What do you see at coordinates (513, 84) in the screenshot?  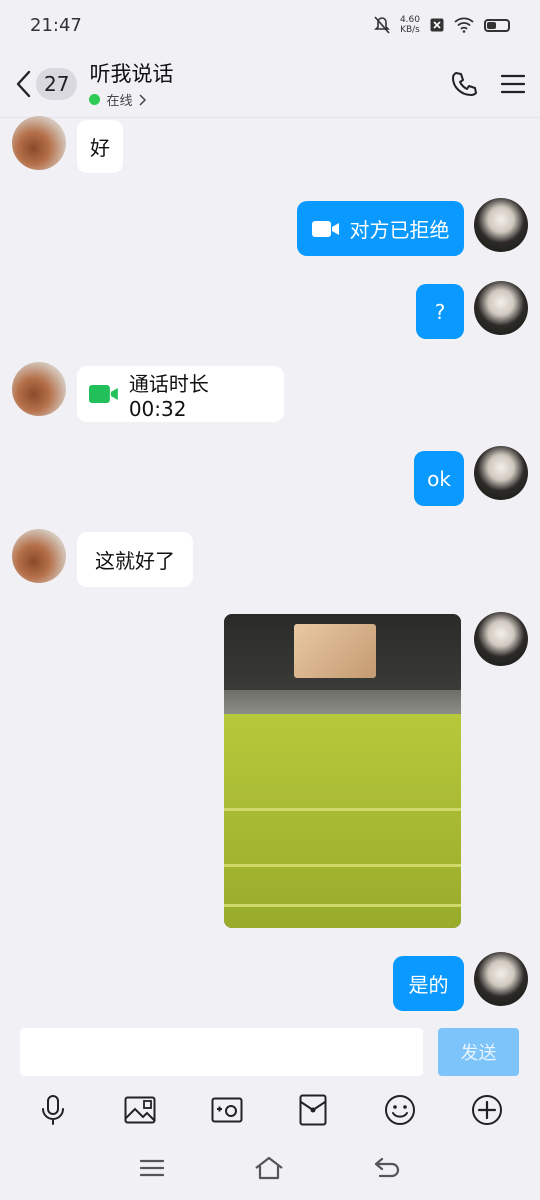 I see `menu-icon` at bounding box center [513, 84].